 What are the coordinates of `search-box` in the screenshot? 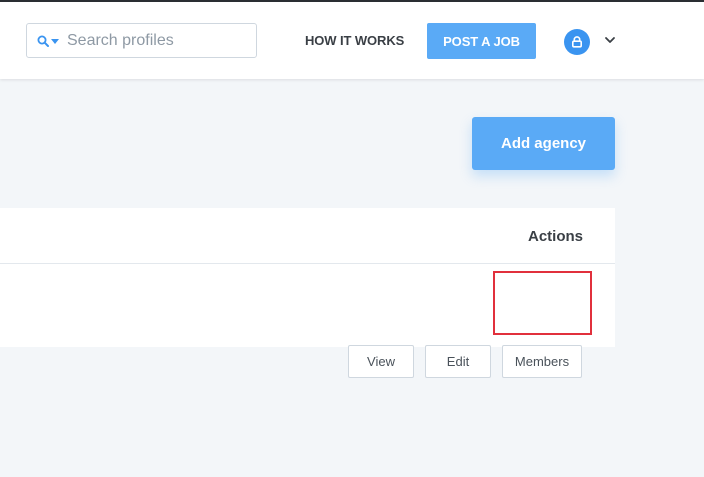 It's located at (141, 40).